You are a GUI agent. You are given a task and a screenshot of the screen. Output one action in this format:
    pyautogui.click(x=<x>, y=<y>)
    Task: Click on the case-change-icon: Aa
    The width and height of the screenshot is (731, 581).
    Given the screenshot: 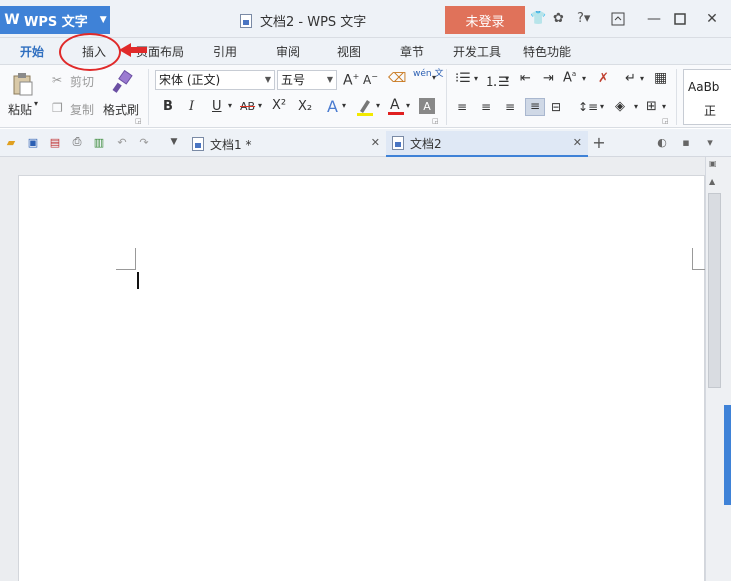 What is the action you would take?
    pyautogui.click(x=569, y=77)
    